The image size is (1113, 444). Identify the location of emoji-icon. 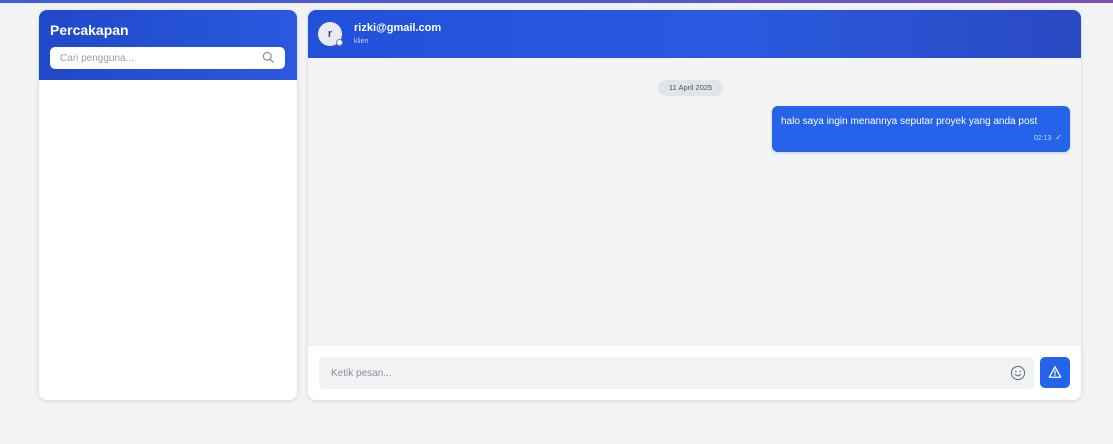
(1018, 373).